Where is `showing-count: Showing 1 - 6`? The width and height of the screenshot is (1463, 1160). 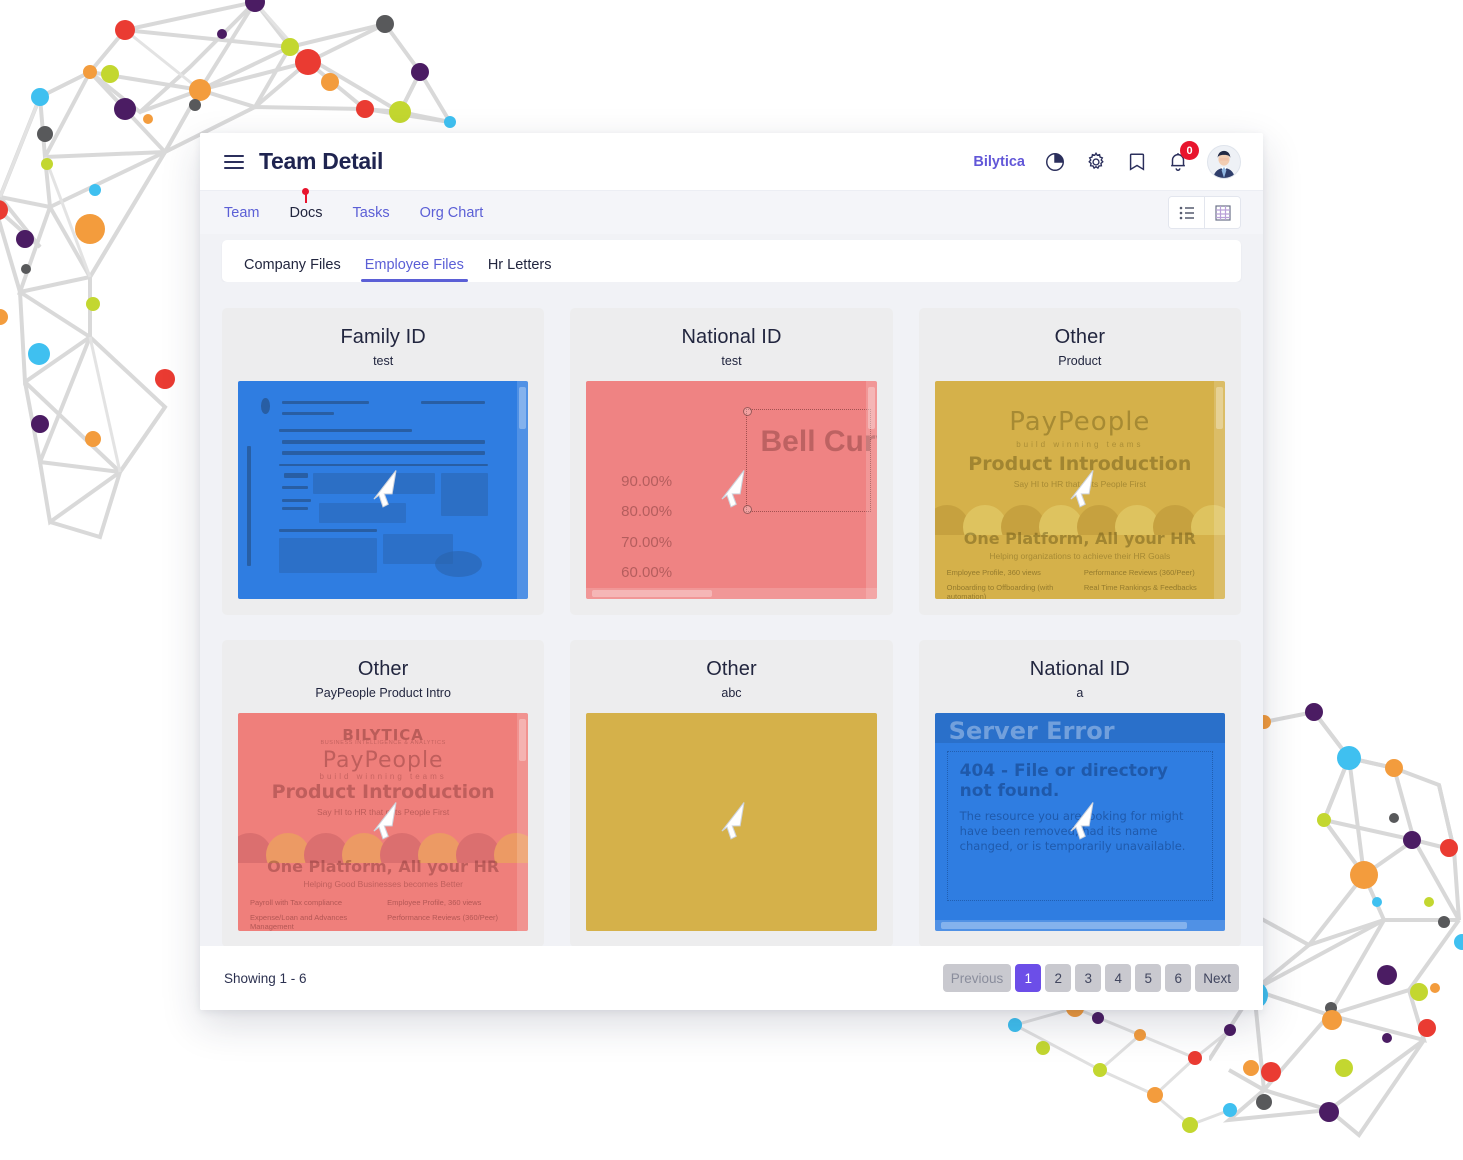 showing-count: Showing 1 - 6 is located at coordinates (265, 978).